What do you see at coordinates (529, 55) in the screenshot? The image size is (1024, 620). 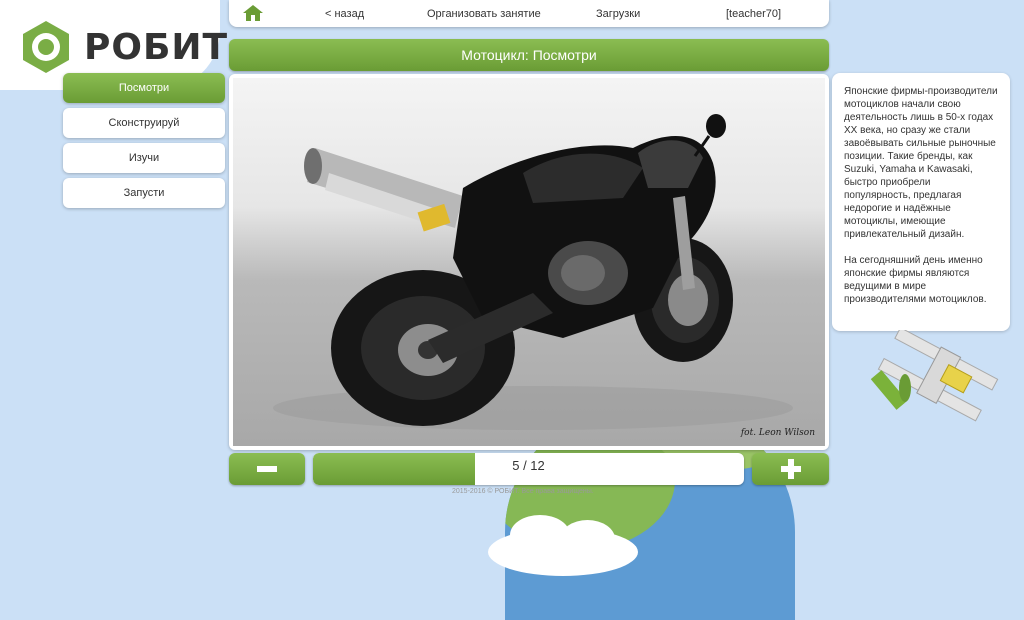 I see `page-title: Мотоцикл: Посмотри` at bounding box center [529, 55].